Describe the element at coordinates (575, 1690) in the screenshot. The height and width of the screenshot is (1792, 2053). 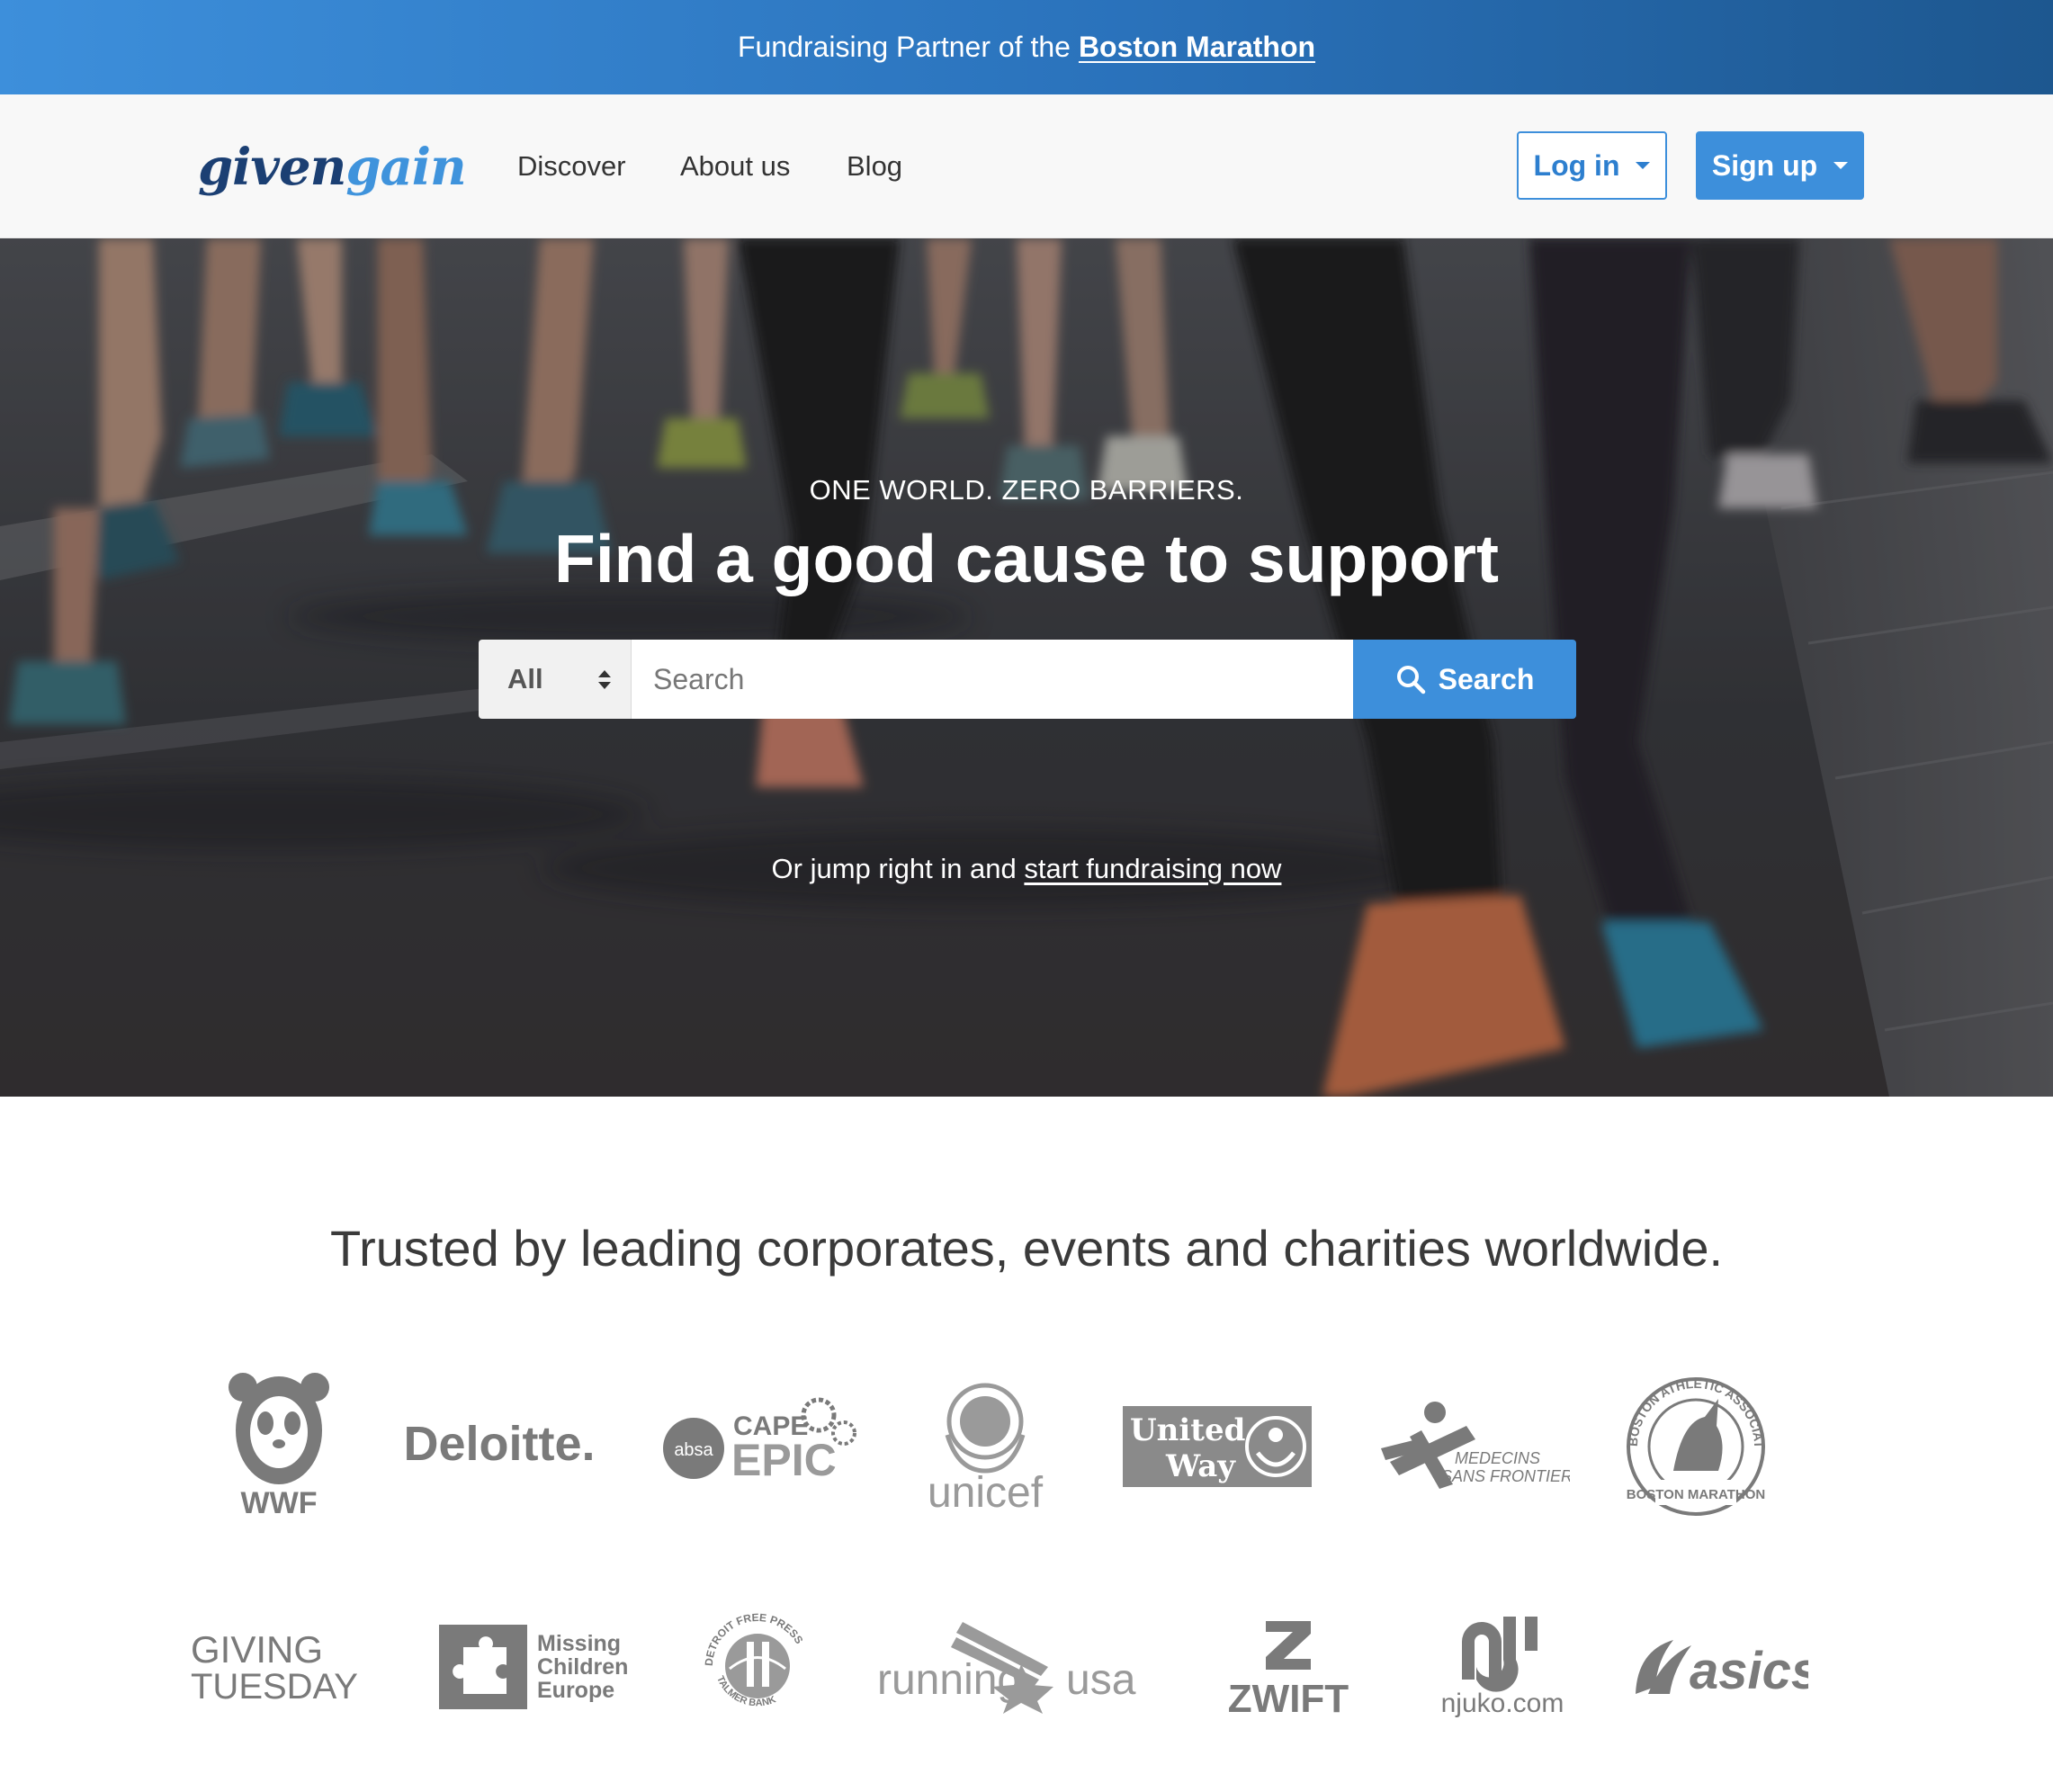
I see `mce-text-3: Europe` at that location.